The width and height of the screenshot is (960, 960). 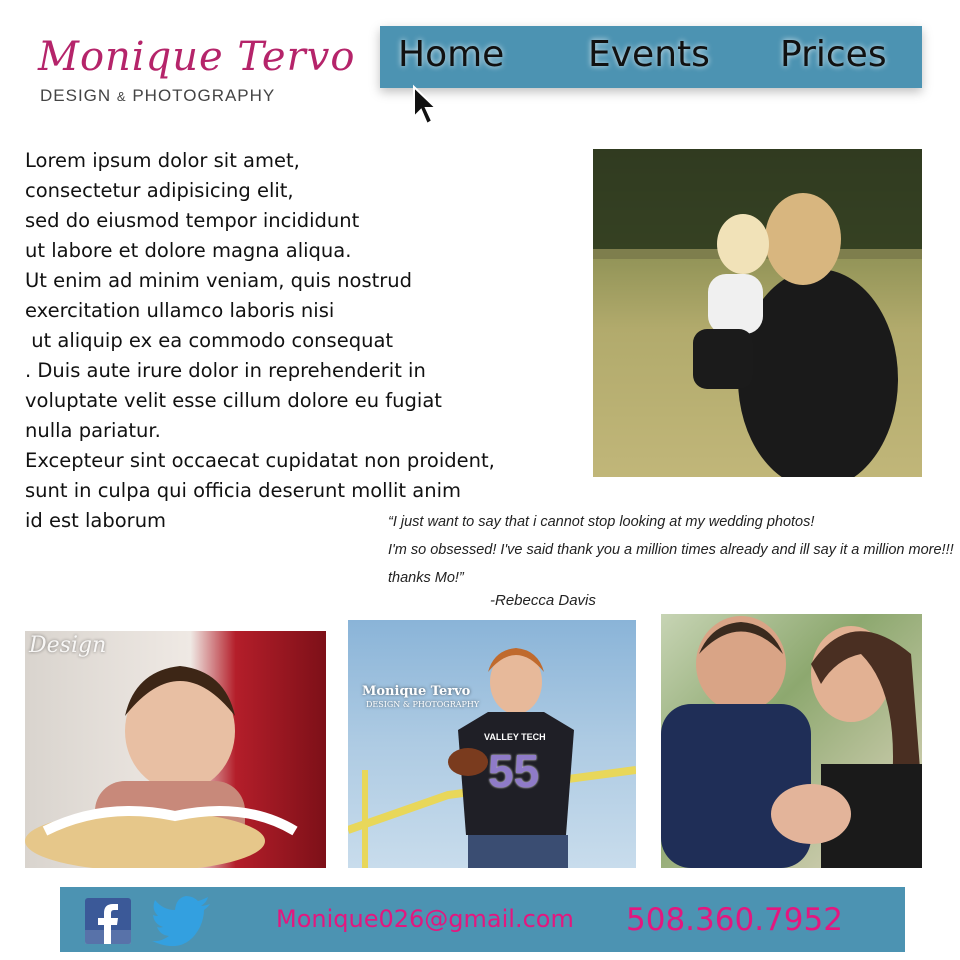 I want to click on senior-photo-watermark: Monique Tervo, so click(x=416, y=691).